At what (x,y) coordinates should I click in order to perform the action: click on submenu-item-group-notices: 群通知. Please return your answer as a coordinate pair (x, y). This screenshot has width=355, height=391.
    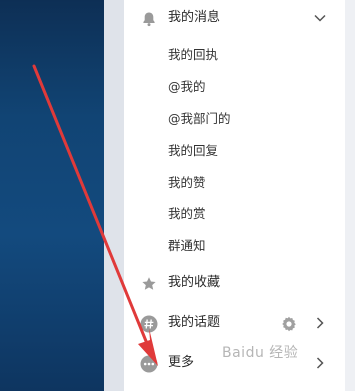
    Looking at the image, I should click on (187, 246).